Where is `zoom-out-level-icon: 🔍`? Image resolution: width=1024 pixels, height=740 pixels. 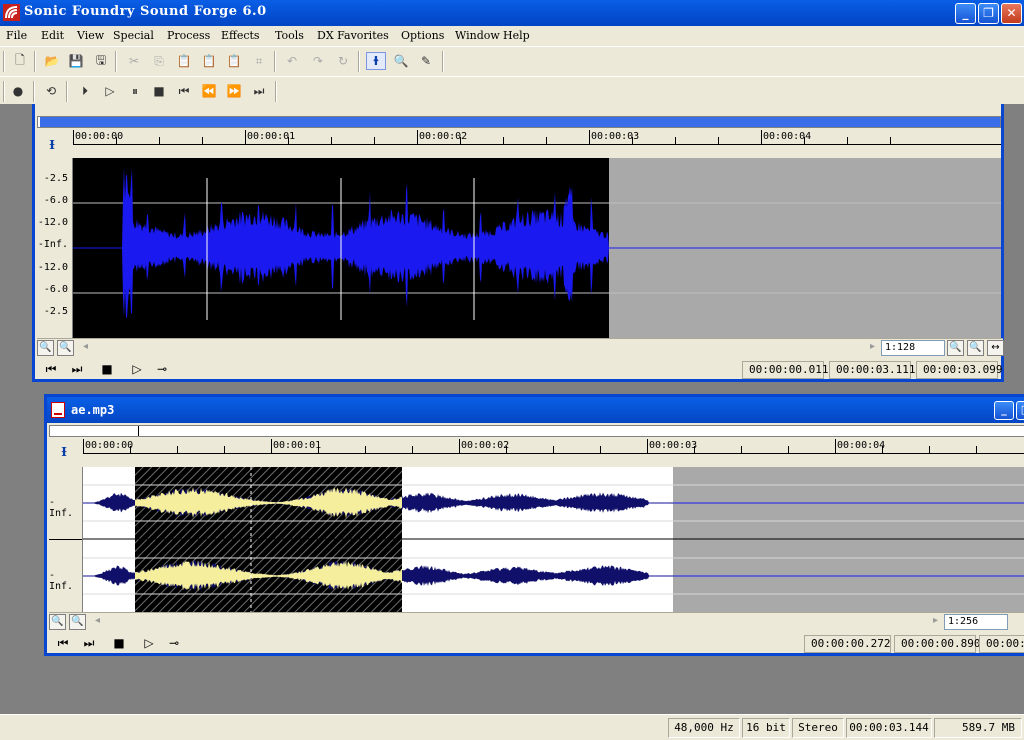 zoom-out-level-icon: 🔍 is located at coordinates (975, 348).